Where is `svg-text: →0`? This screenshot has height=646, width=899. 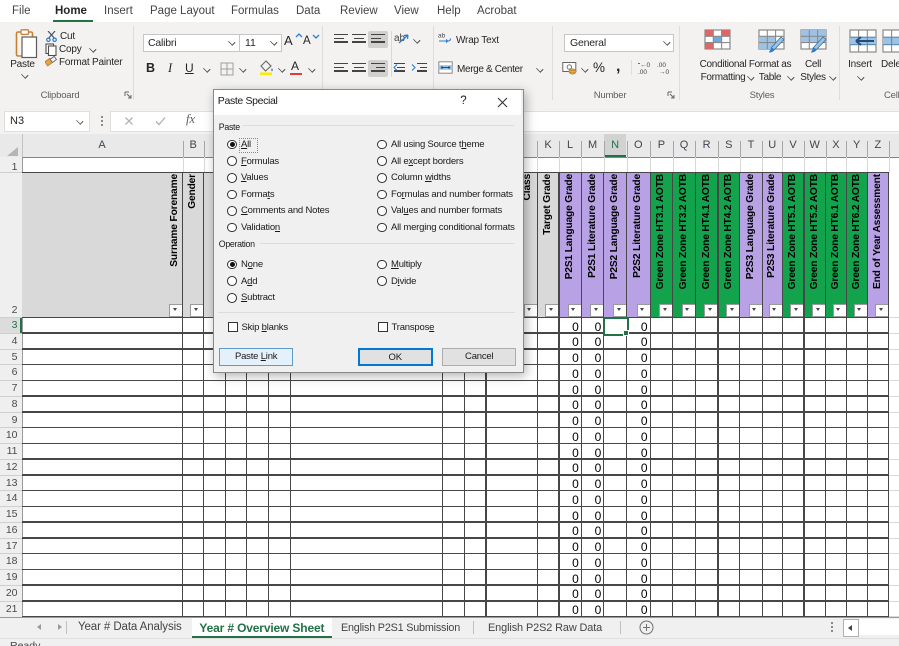 svg-text: →0 is located at coordinates (664, 72).